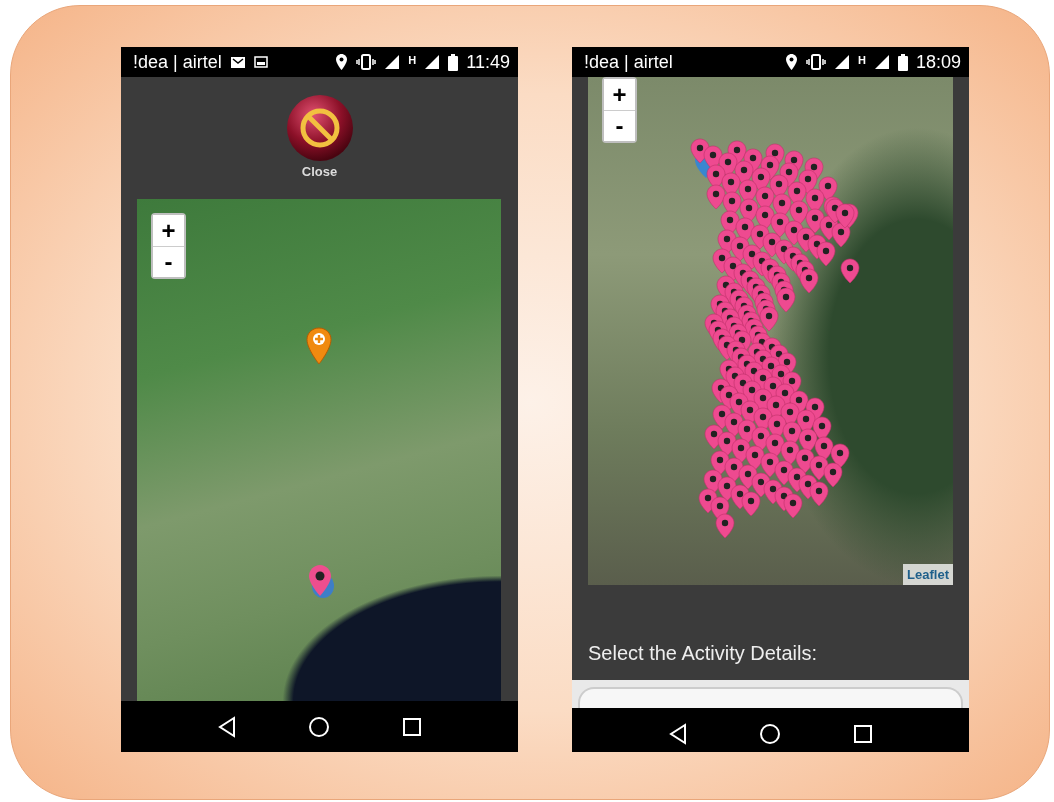  I want to click on attribution-link: Leaflet, so click(928, 574).